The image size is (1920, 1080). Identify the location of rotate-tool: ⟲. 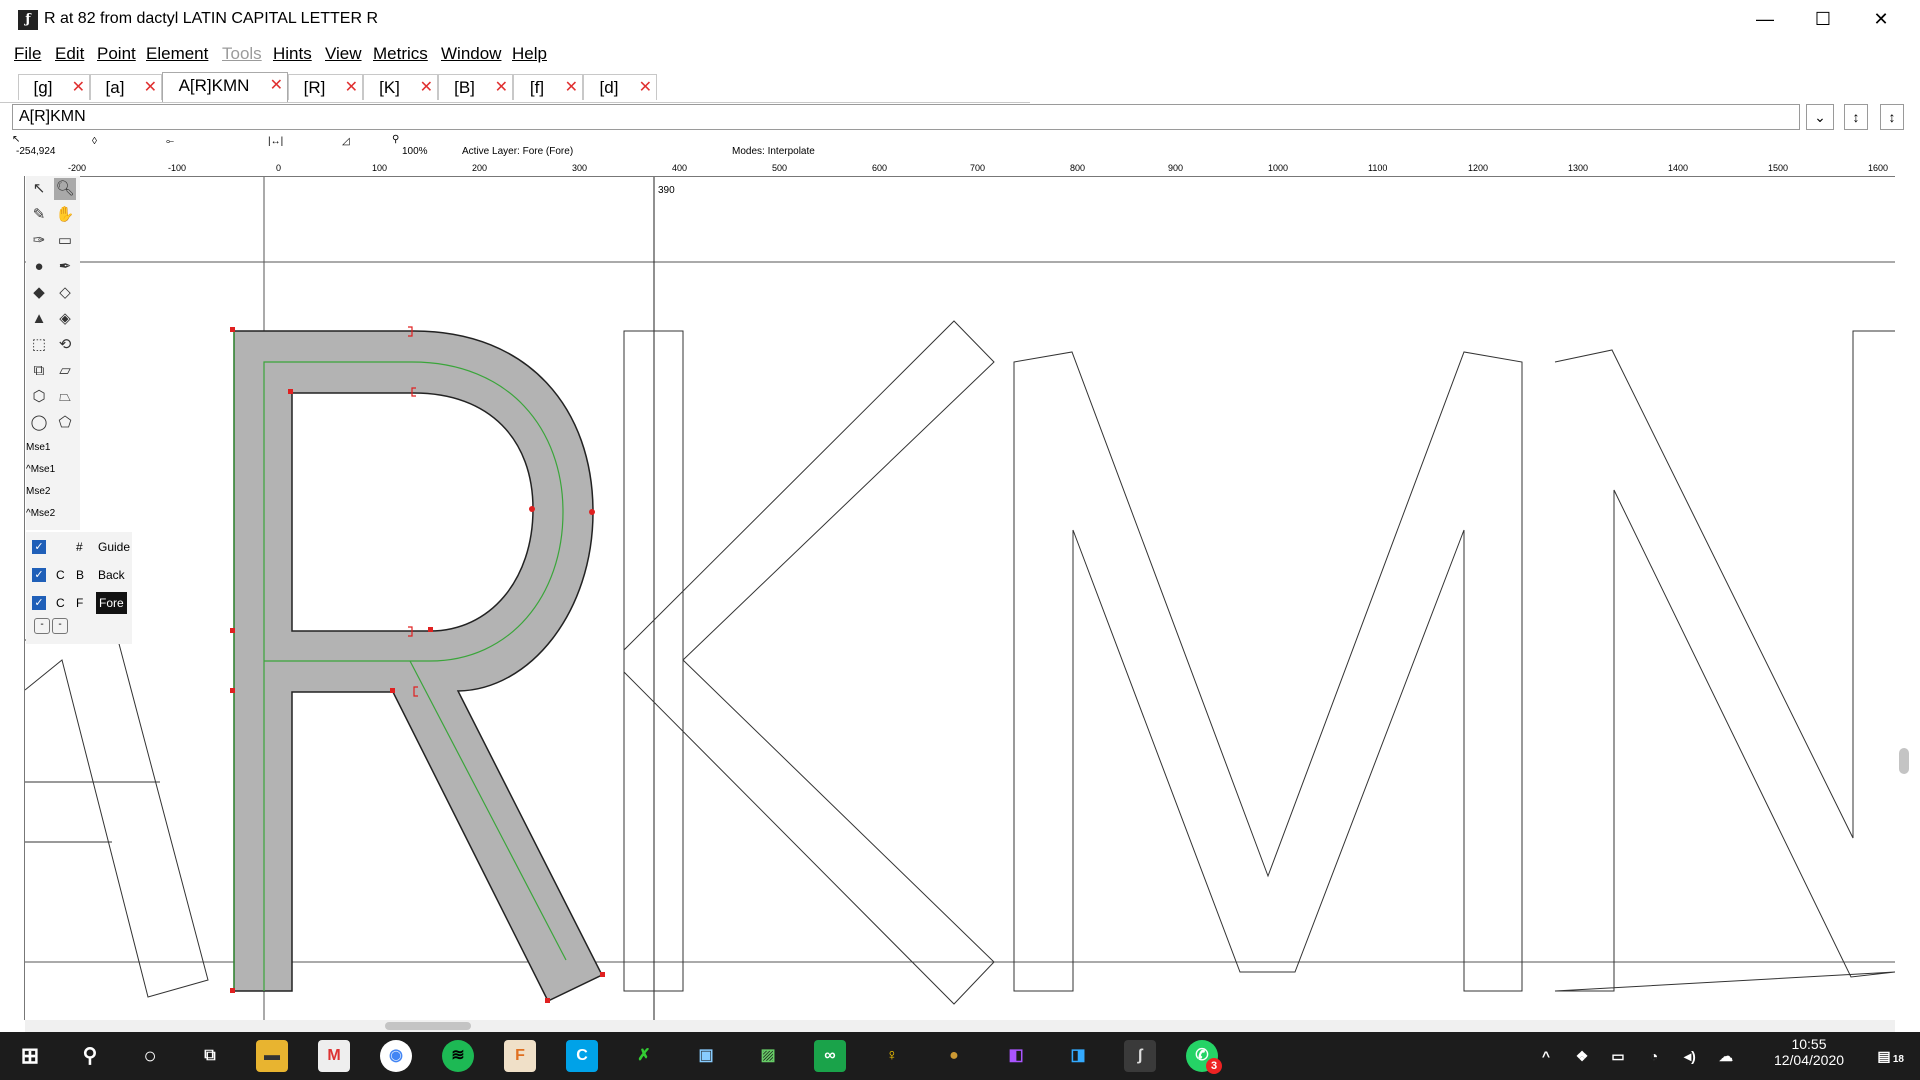
(65, 345).